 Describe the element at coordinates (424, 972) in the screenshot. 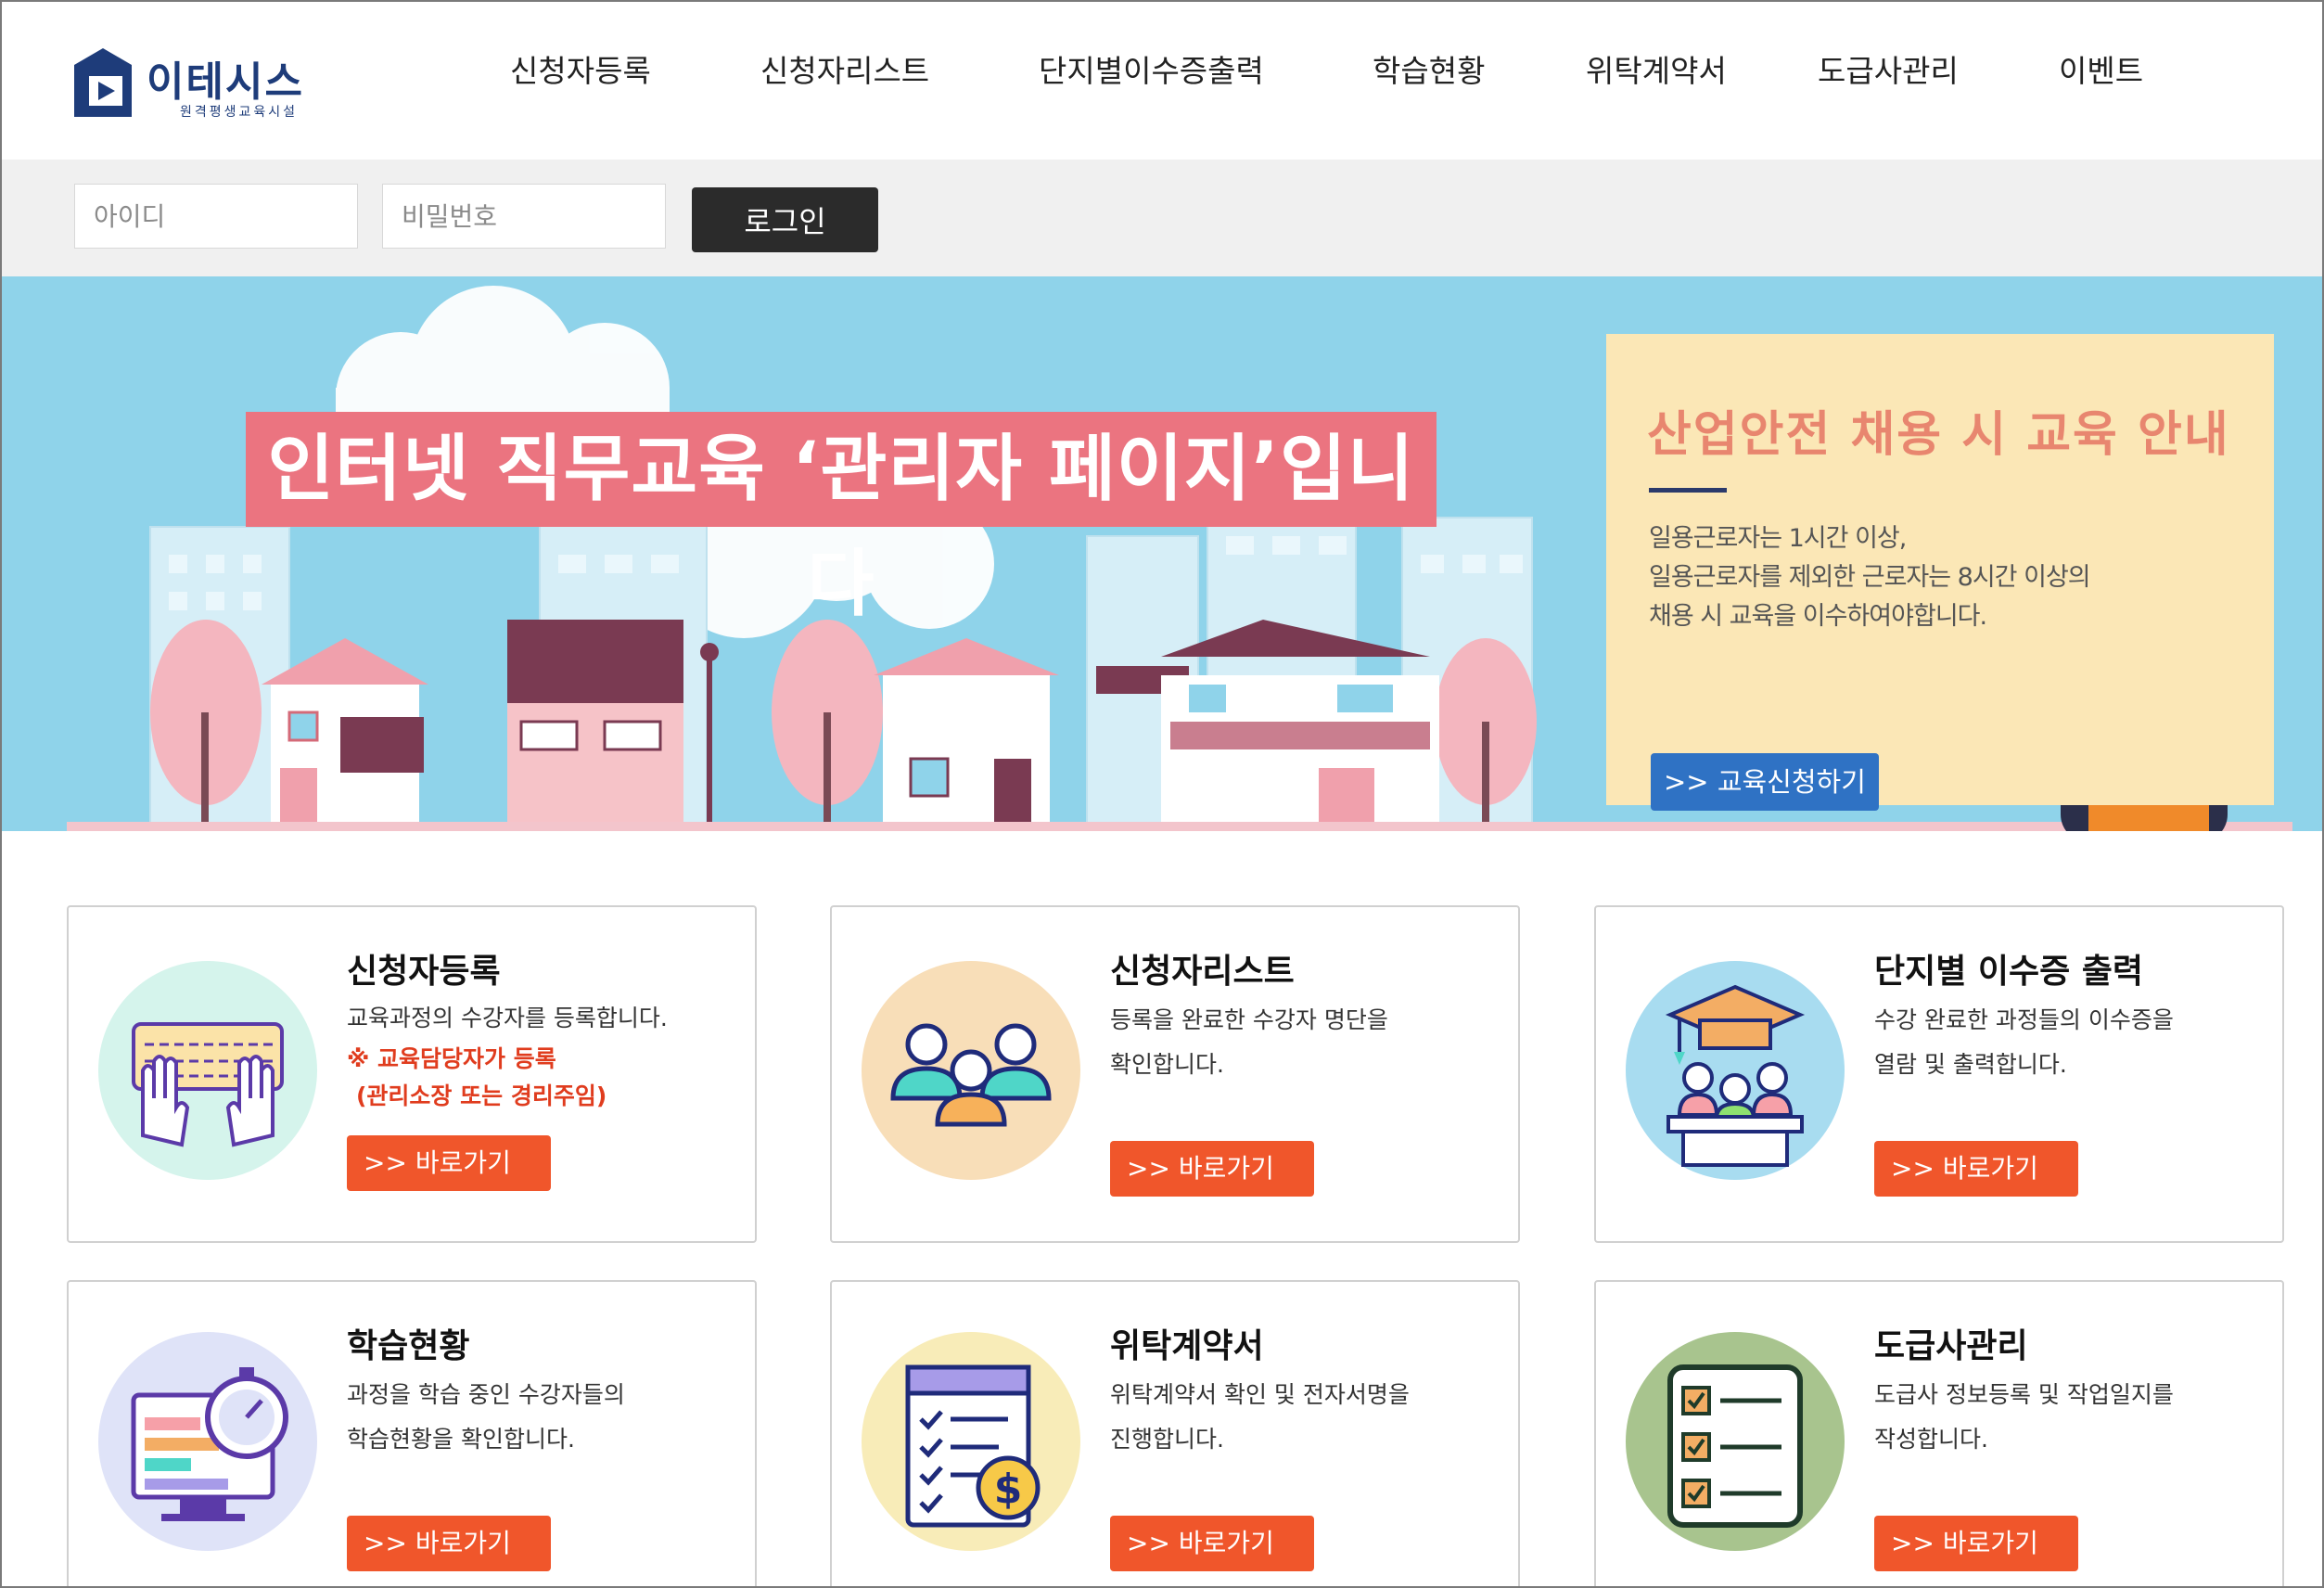

I see `card-title: 신청자등록` at that location.